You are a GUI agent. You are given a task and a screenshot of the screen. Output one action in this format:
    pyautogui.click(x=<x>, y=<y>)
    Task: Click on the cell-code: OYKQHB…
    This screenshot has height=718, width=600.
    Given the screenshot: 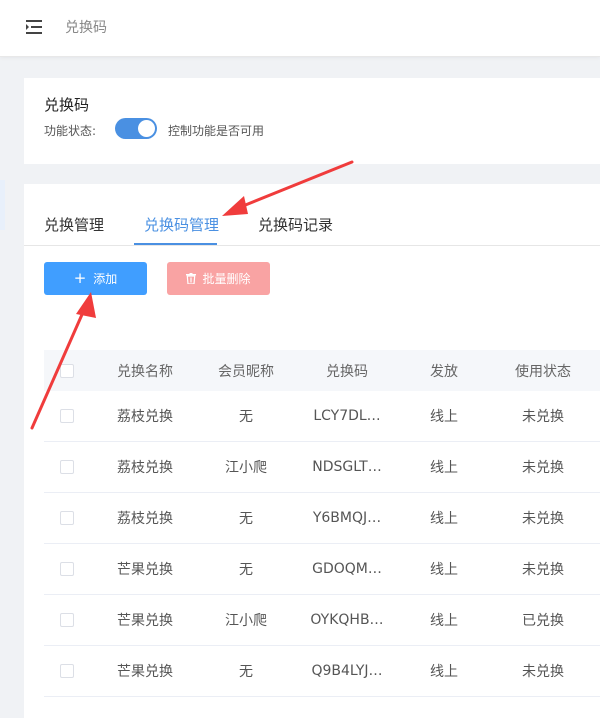 What is the action you would take?
    pyautogui.click(x=347, y=620)
    